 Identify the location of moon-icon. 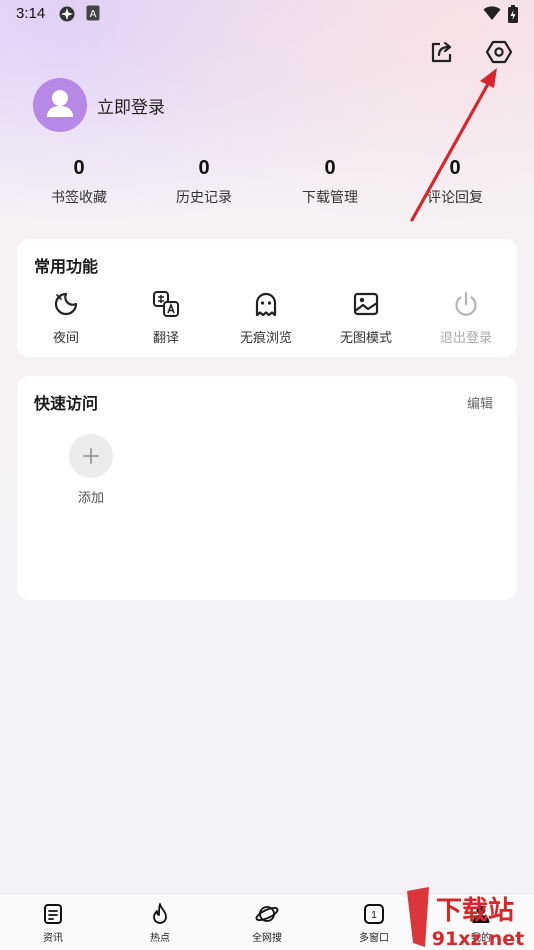
(66, 304).